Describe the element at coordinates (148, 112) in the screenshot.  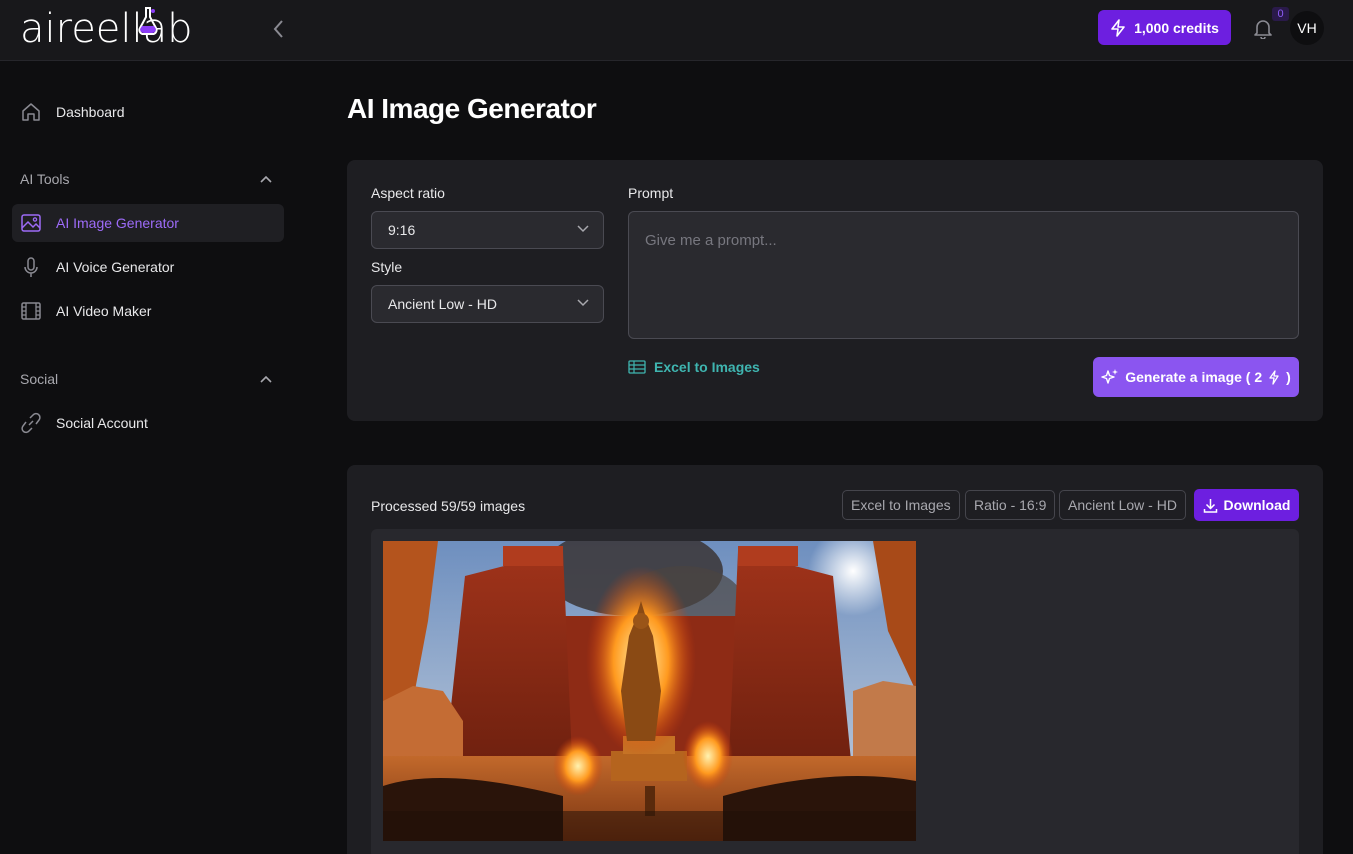
I see `sidebar-item-dashboard: Dashboard` at that location.